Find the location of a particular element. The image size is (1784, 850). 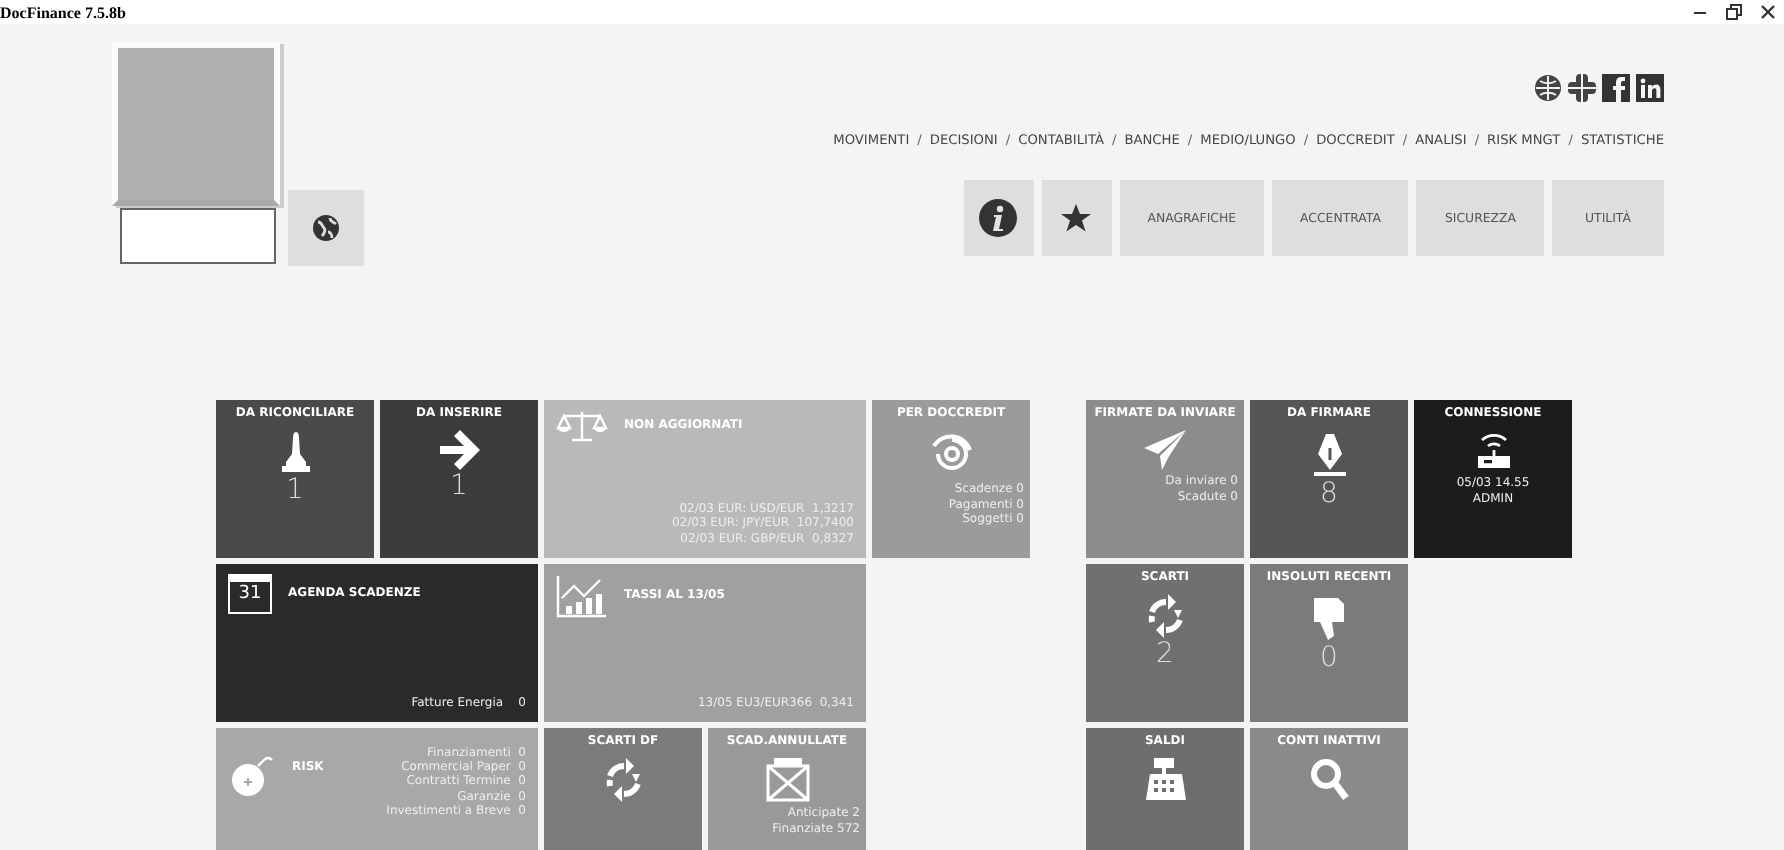

globe-button is located at coordinates (326, 228).